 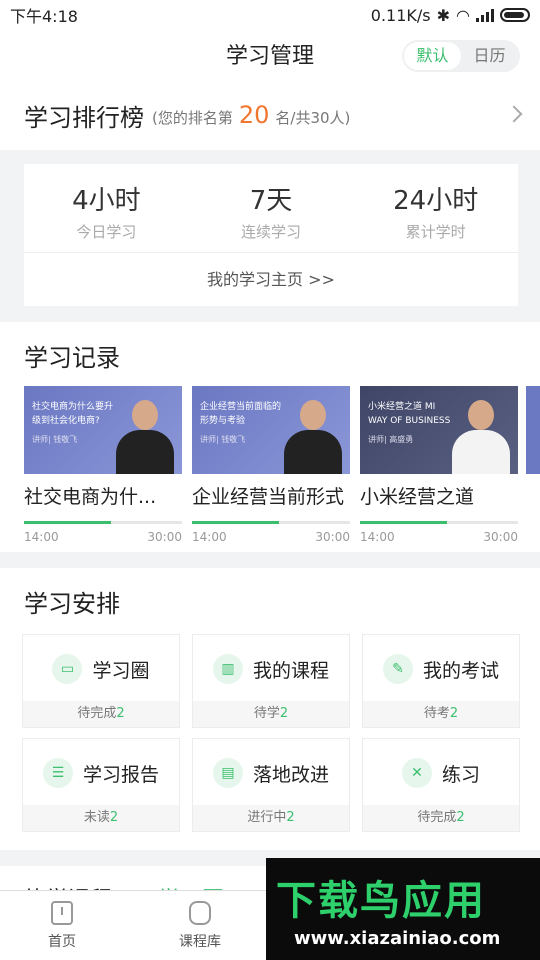 I want to click on tile-status: 待学2, so click(x=271, y=714).